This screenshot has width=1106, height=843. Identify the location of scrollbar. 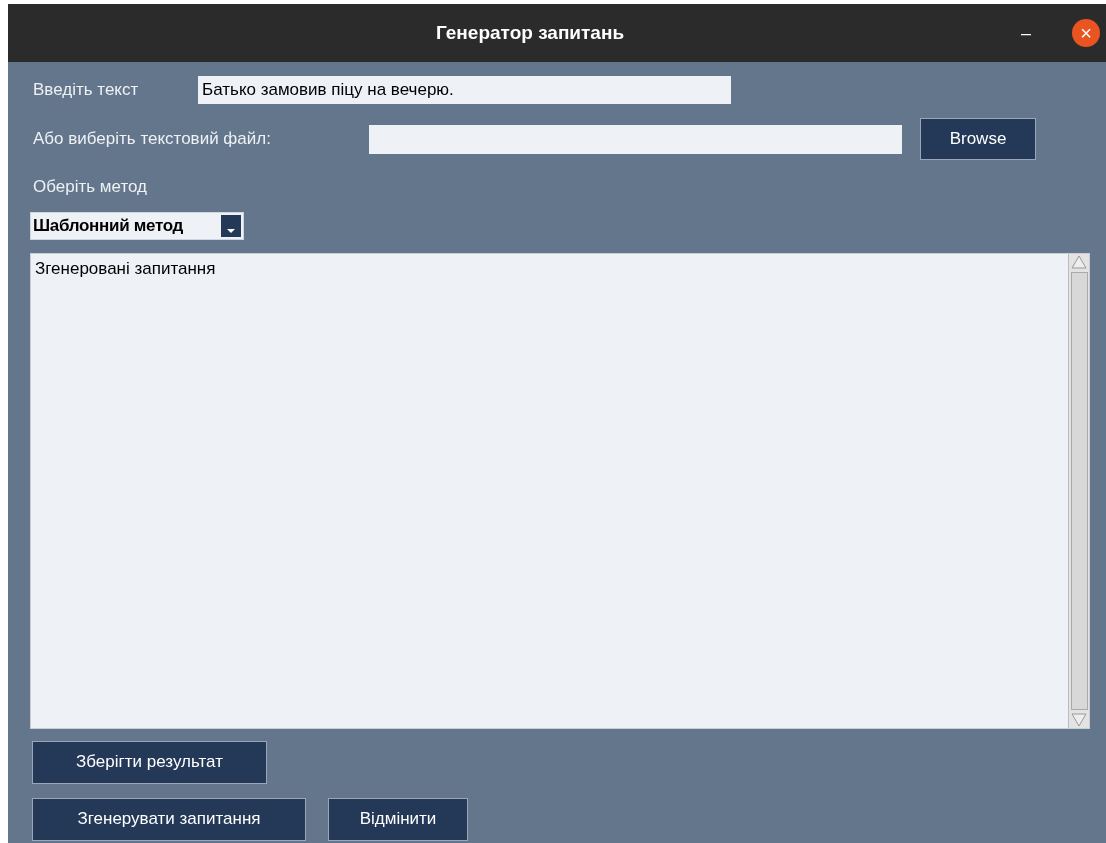
(1078, 490).